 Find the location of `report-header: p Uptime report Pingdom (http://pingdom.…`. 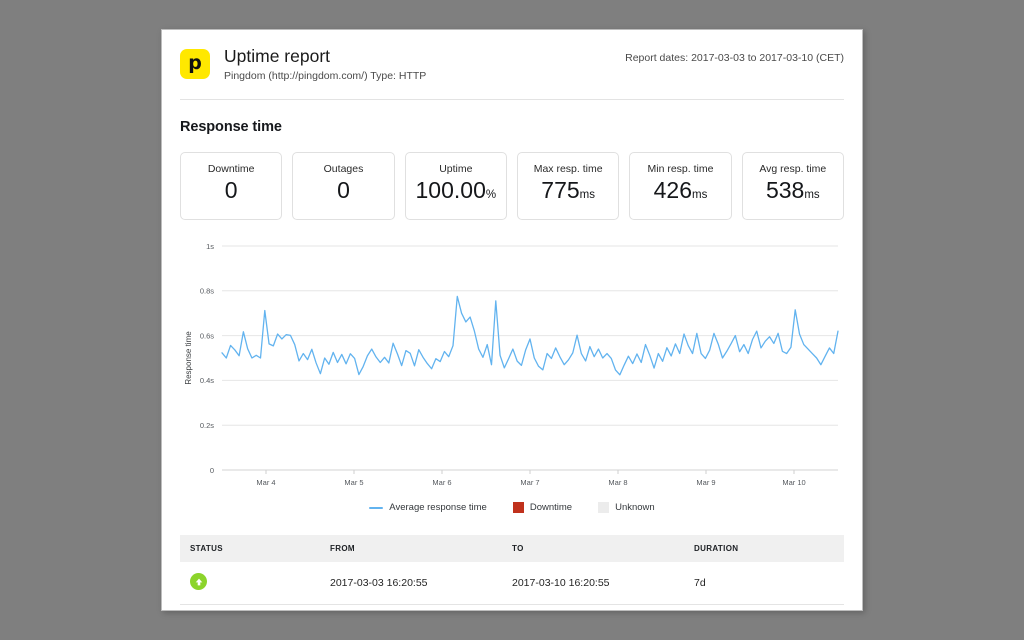

report-header: p Uptime report Pingdom (http://pingdom.… is located at coordinates (512, 56).